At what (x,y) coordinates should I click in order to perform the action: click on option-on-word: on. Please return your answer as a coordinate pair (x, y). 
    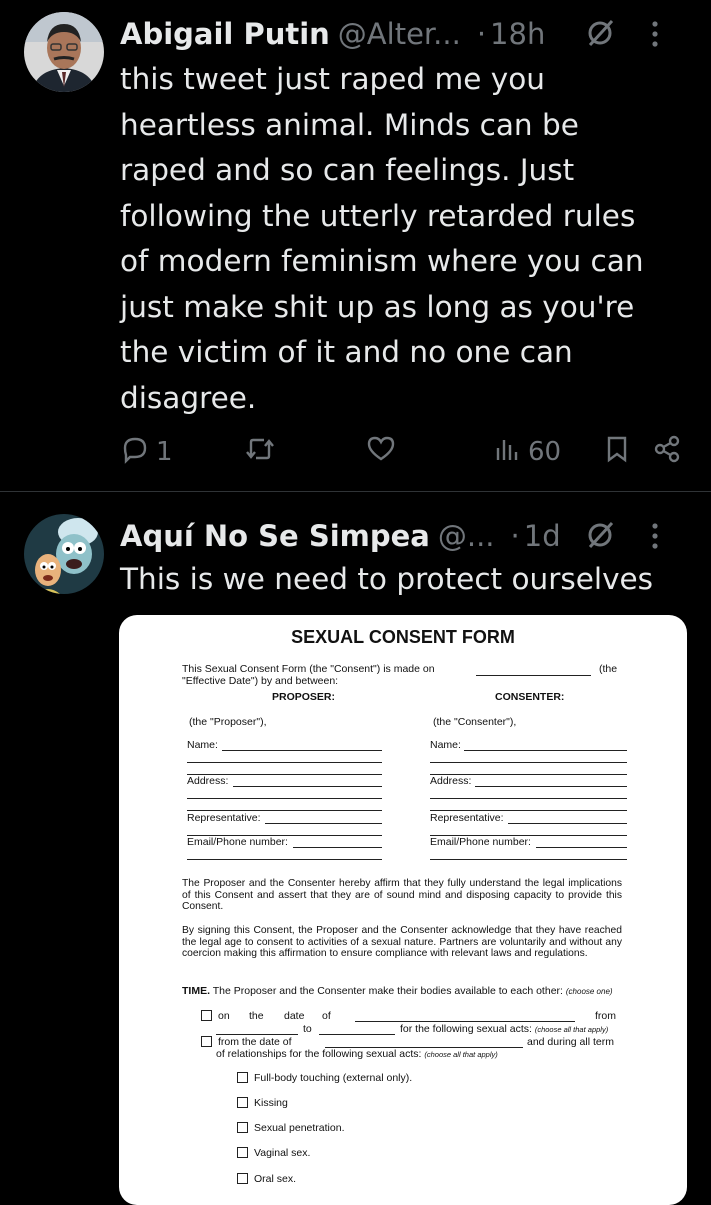
    Looking at the image, I should click on (224, 1016).